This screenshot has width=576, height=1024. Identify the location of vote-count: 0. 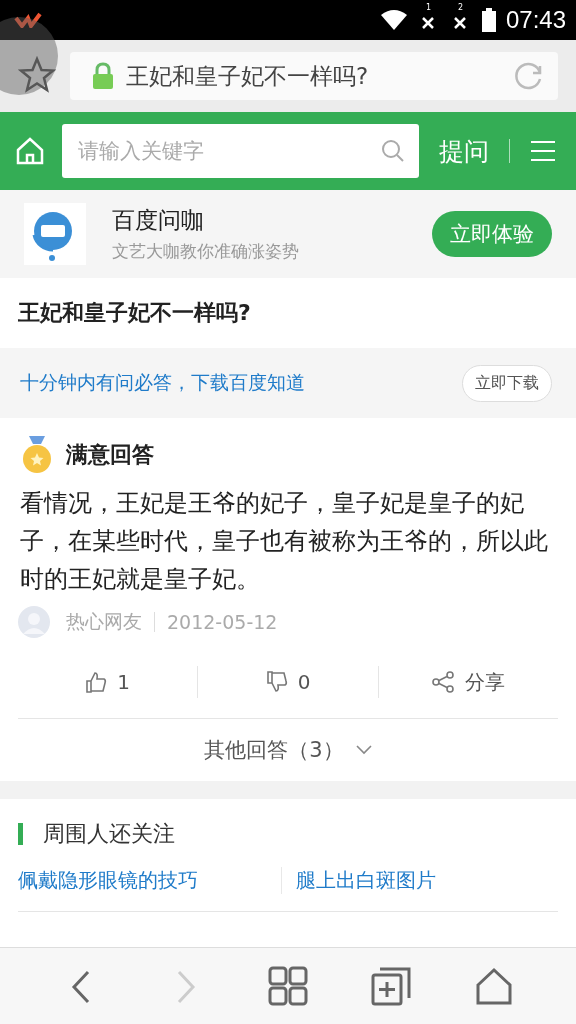
(304, 682).